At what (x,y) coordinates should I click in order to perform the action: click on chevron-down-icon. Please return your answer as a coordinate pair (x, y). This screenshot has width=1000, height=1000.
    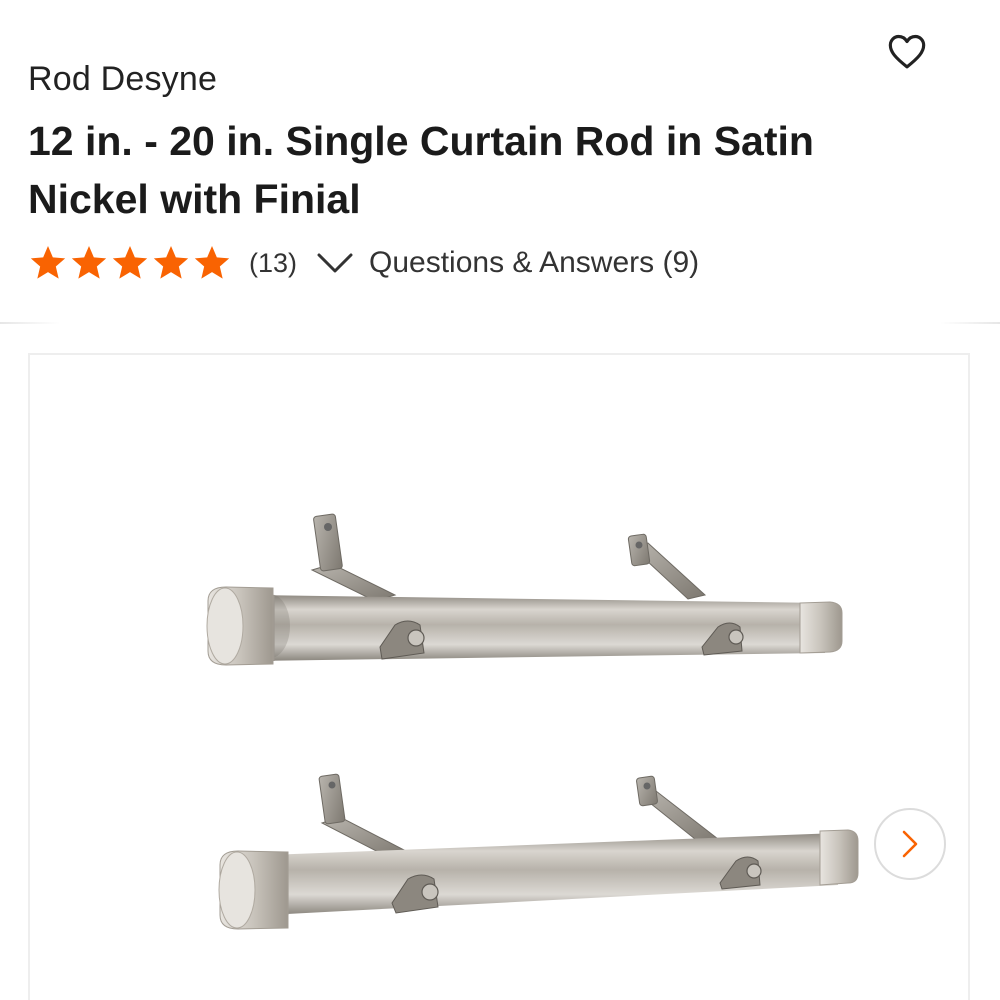
    Looking at the image, I should click on (335, 263).